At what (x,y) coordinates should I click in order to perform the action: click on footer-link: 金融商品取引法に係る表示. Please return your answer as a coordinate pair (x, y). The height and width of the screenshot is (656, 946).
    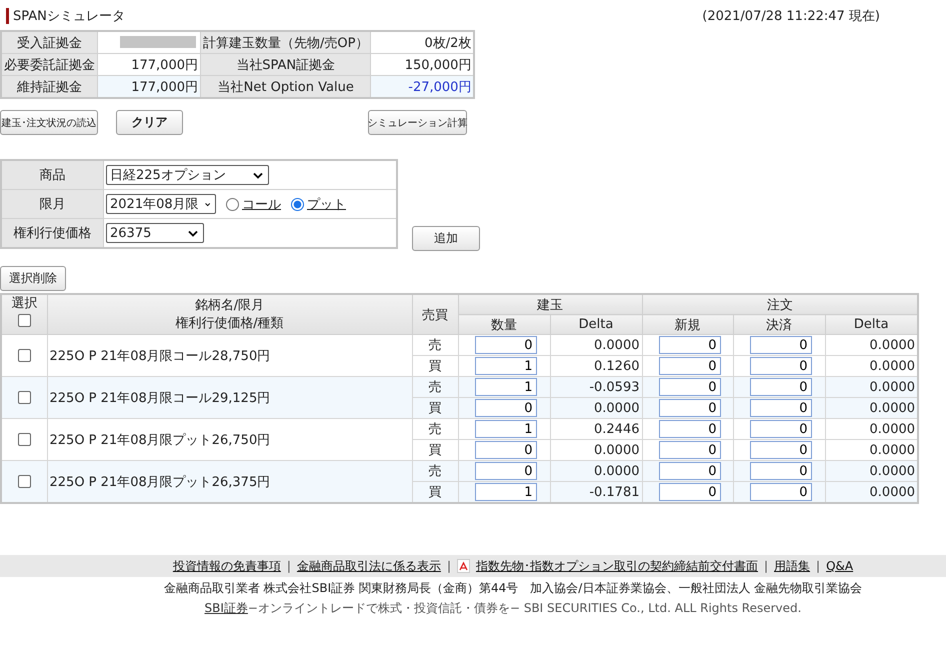
    Looking at the image, I should click on (368, 566).